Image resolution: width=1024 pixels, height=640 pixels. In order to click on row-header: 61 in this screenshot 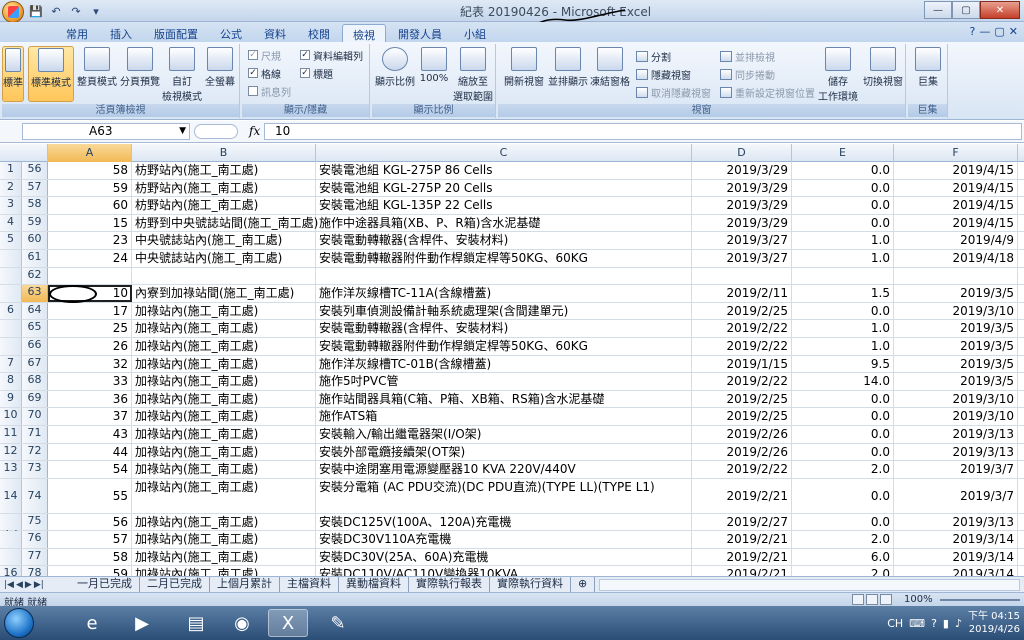, I will do `click(35, 258)`.